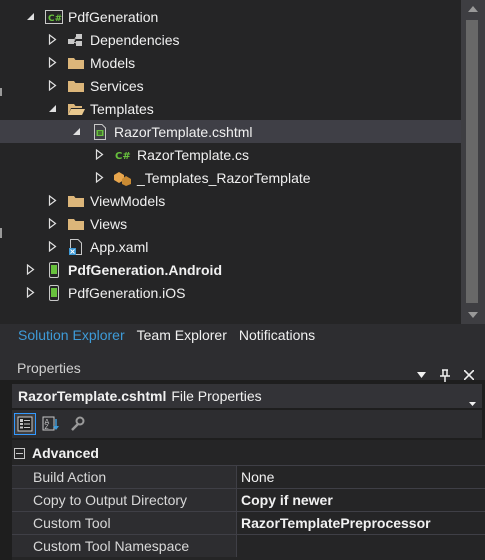  What do you see at coordinates (247, 424) in the screenshot?
I see `properties-toolbar: AZ` at bounding box center [247, 424].